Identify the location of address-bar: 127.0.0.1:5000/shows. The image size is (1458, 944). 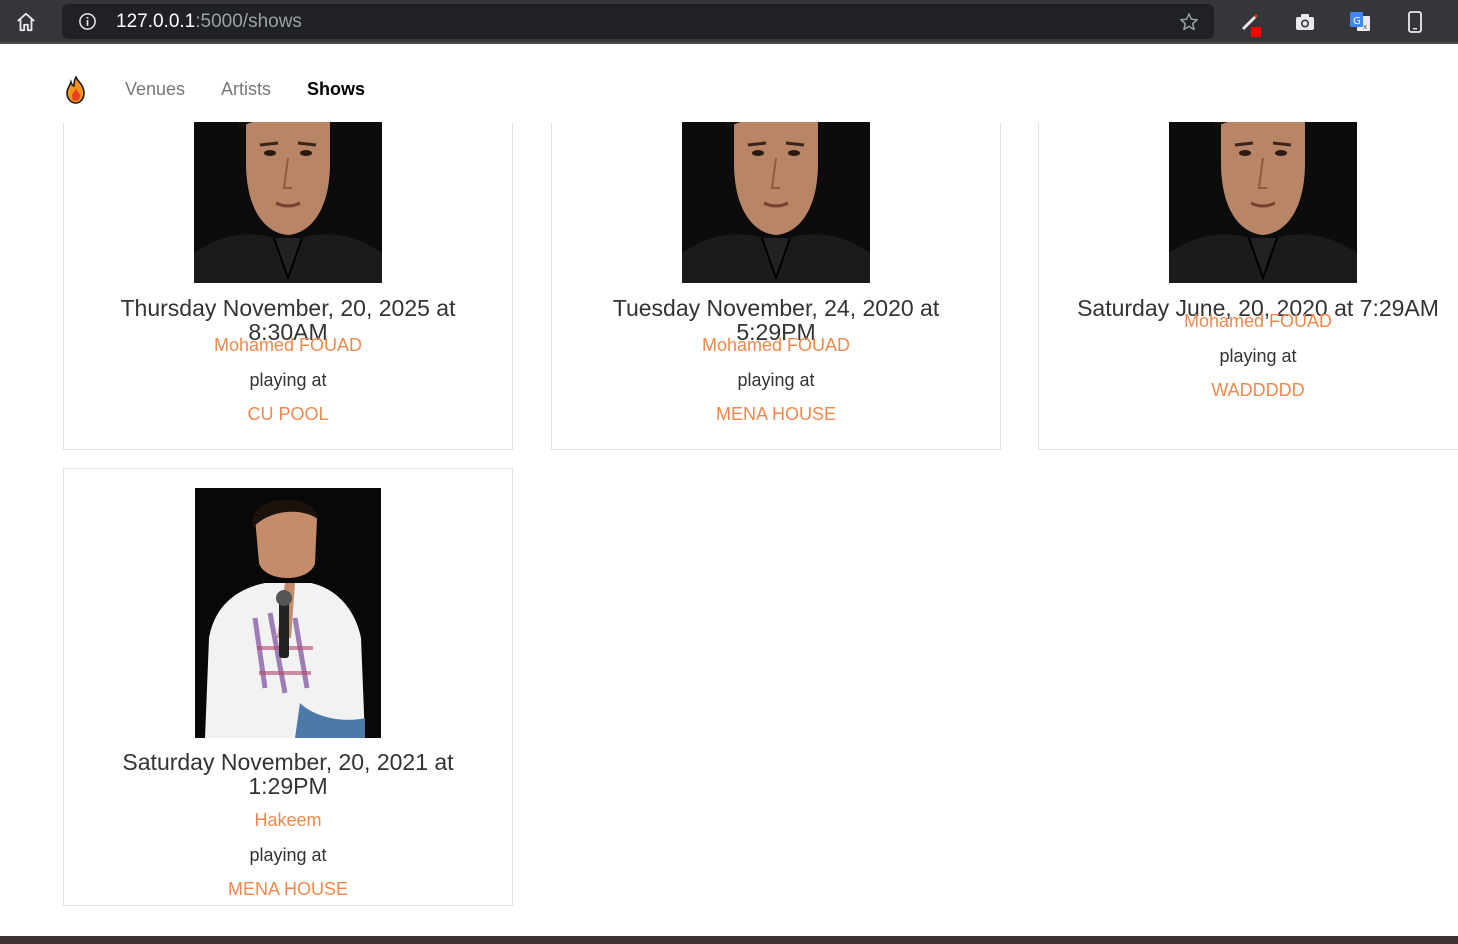
(638, 21).